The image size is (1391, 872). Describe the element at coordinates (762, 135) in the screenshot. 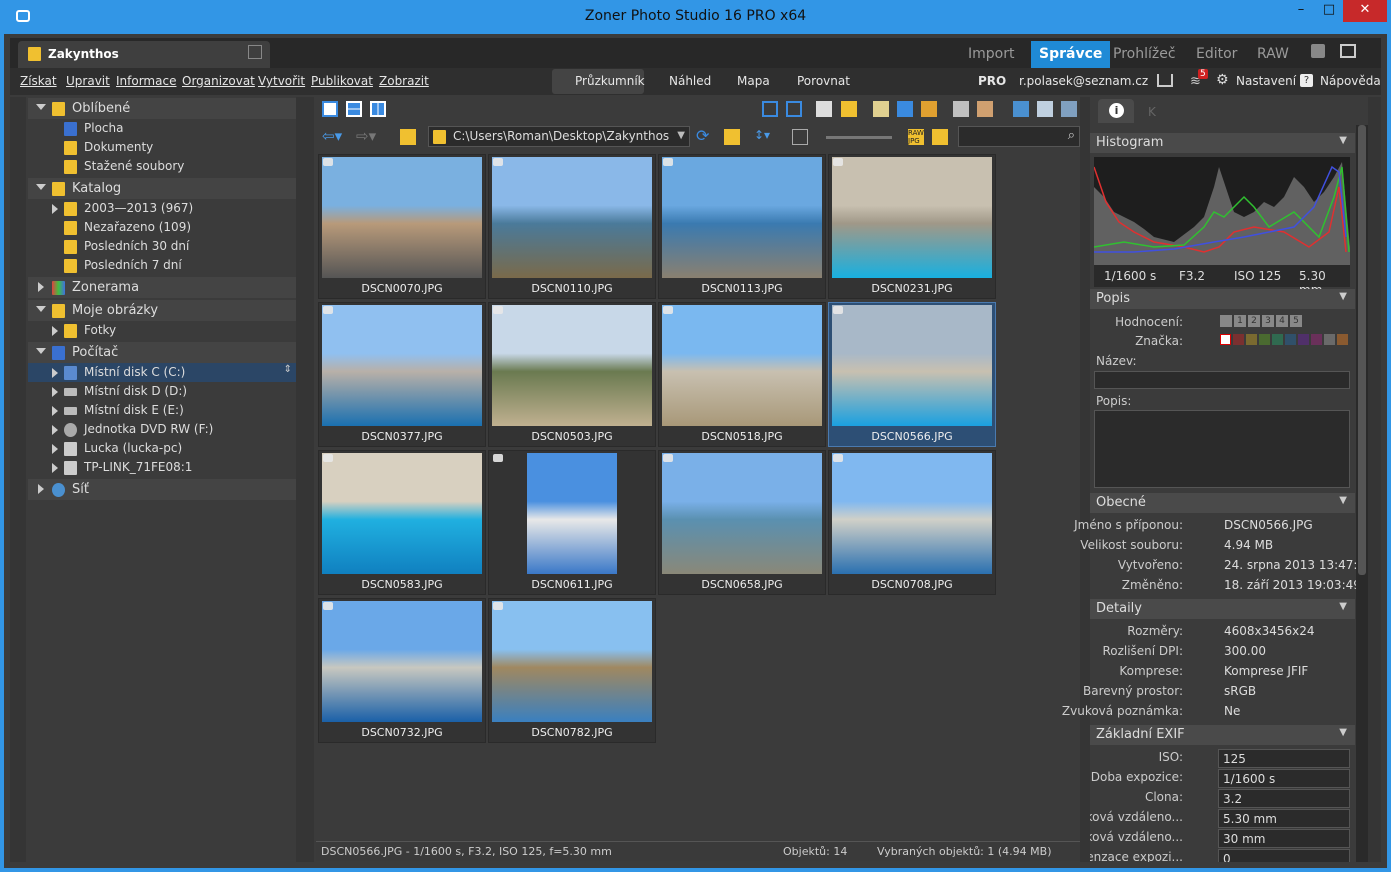

I see `sort-icon: ↕▾` at that location.